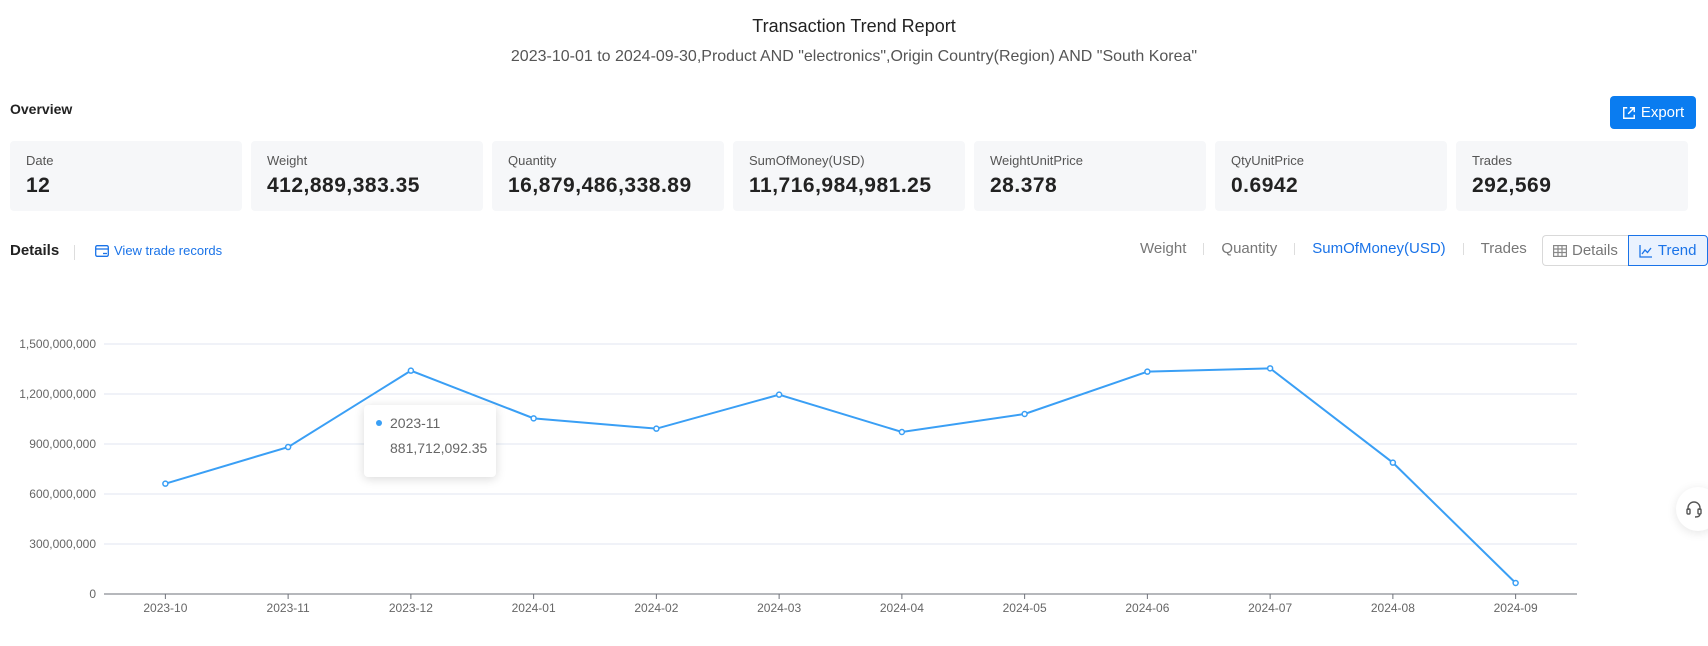 Image resolution: width=1708 pixels, height=646 pixels. I want to click on y-tick-label: 900,000,000, so click(62, 444).